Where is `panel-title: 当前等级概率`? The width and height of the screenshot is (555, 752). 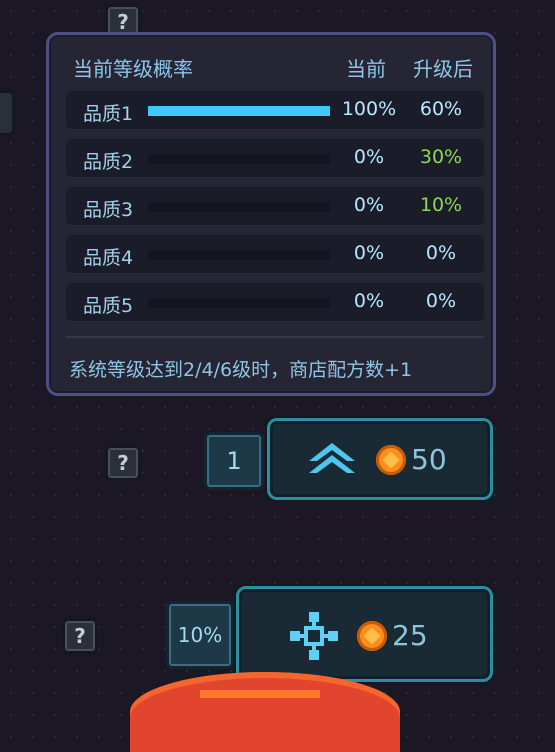 panel-title: 当前等级概率 is located at coordinates (133, 69).